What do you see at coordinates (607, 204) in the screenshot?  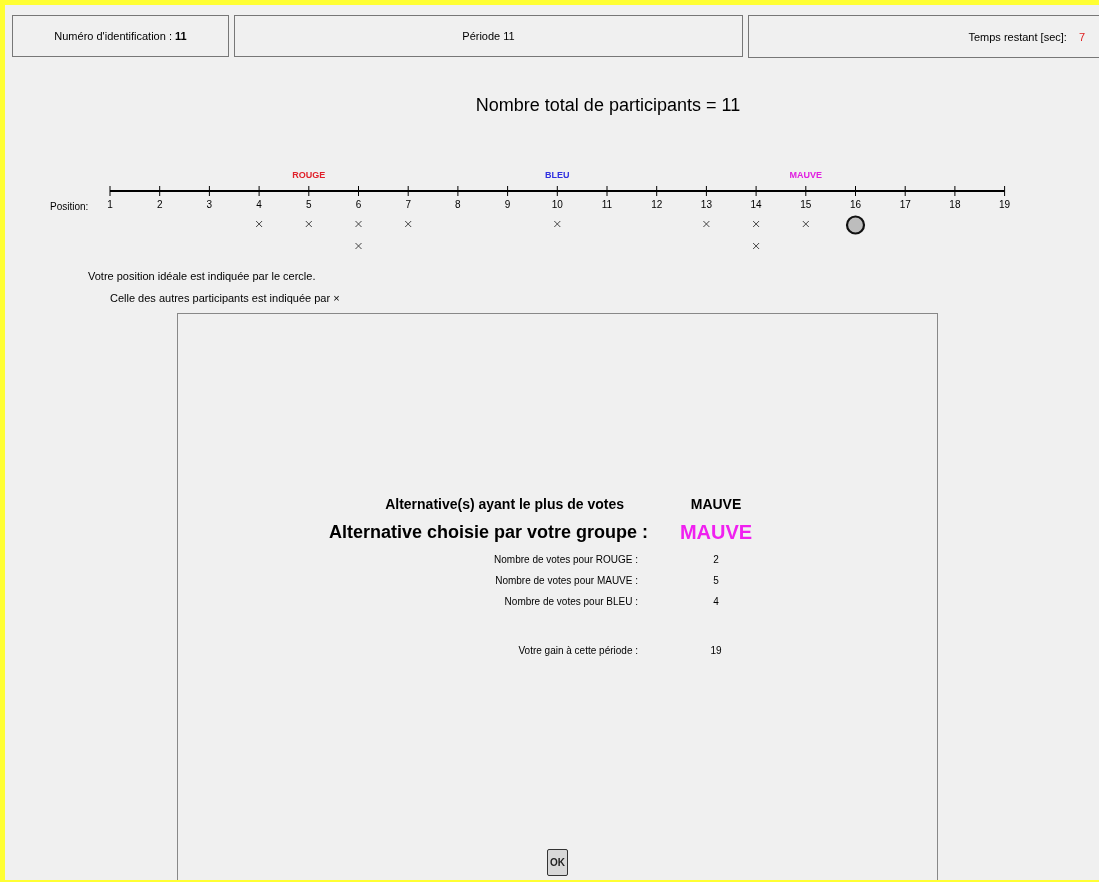 I see `tick-label: 11` at bounding box center [607, 204].